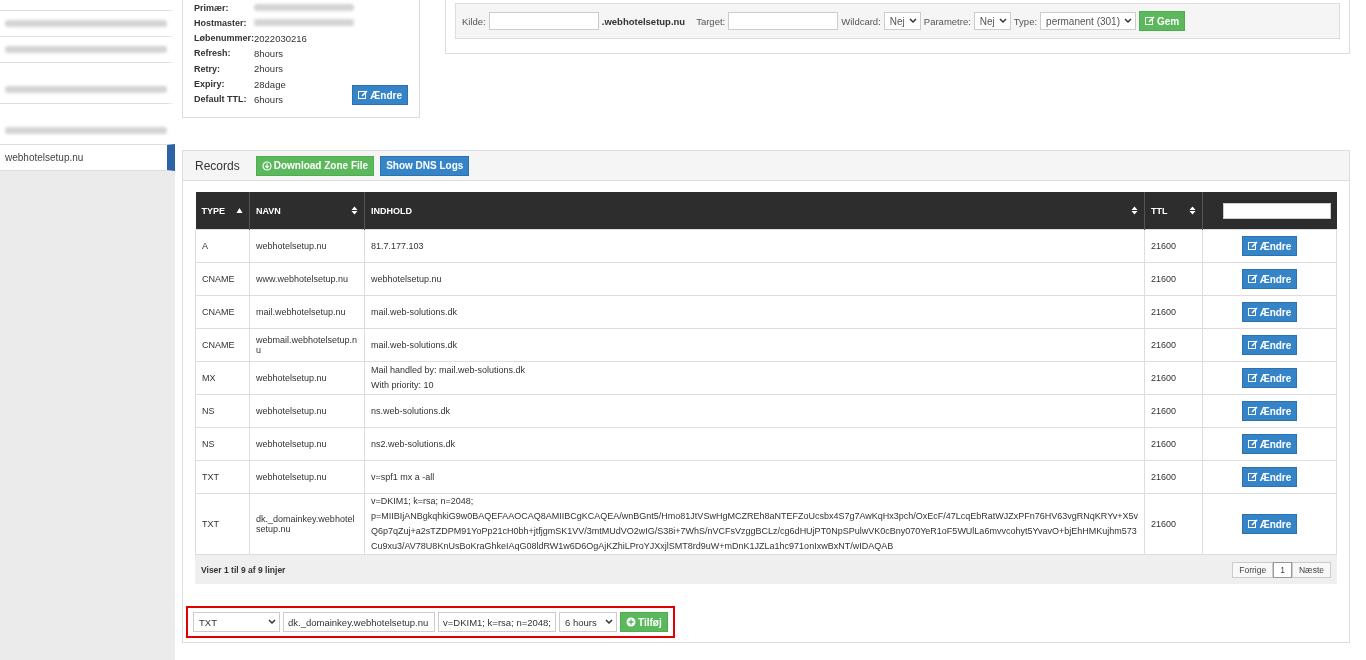 The height and width of the screenshot is (660, 1366). What do you see at coordinates (270, 84) in the screenshot?
I see `field-value: 28dage` at bounding box center [270, 84].